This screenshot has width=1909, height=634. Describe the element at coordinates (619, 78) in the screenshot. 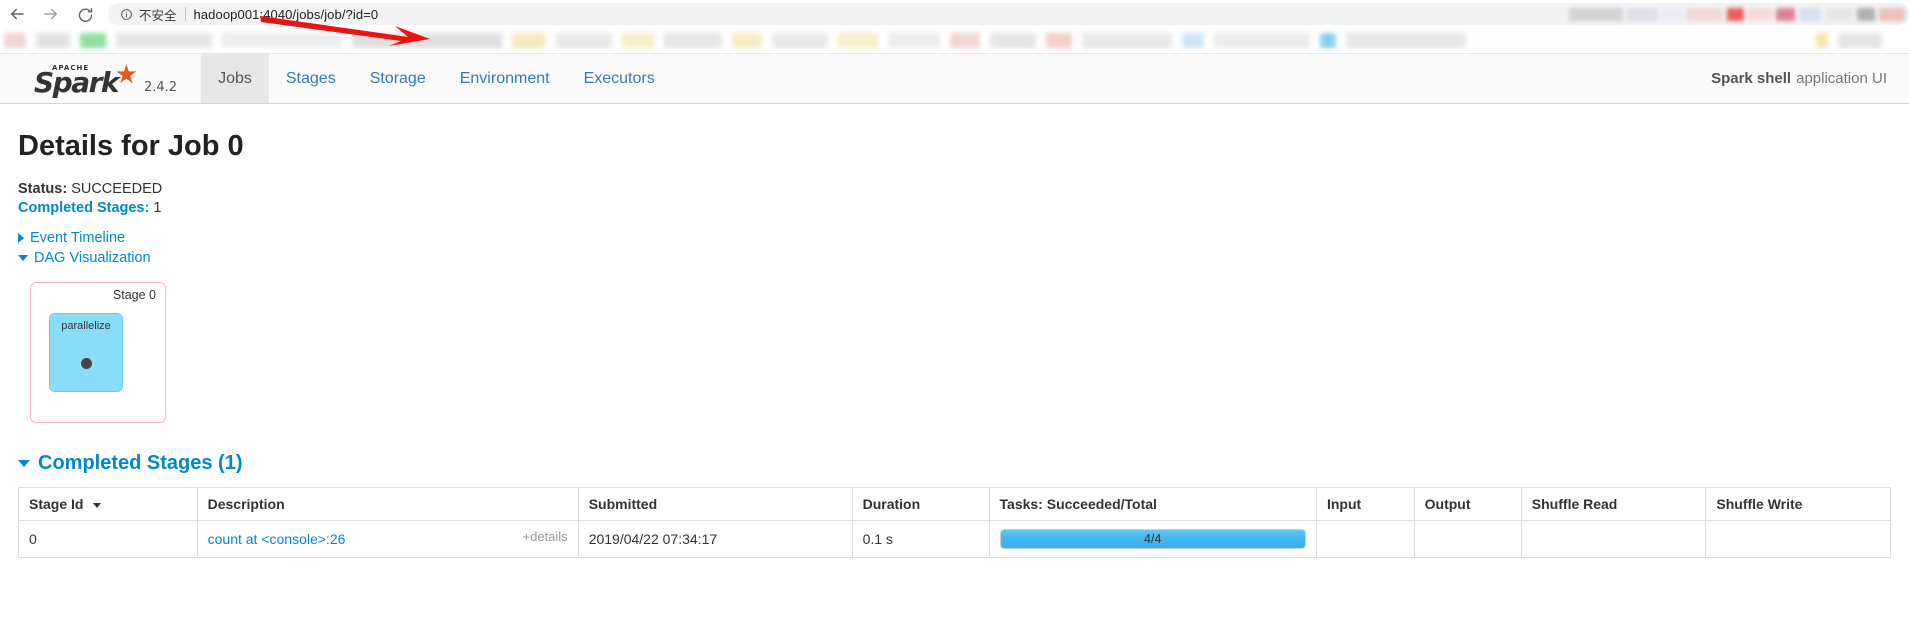

I see `tab-executors: Executors` at that location.